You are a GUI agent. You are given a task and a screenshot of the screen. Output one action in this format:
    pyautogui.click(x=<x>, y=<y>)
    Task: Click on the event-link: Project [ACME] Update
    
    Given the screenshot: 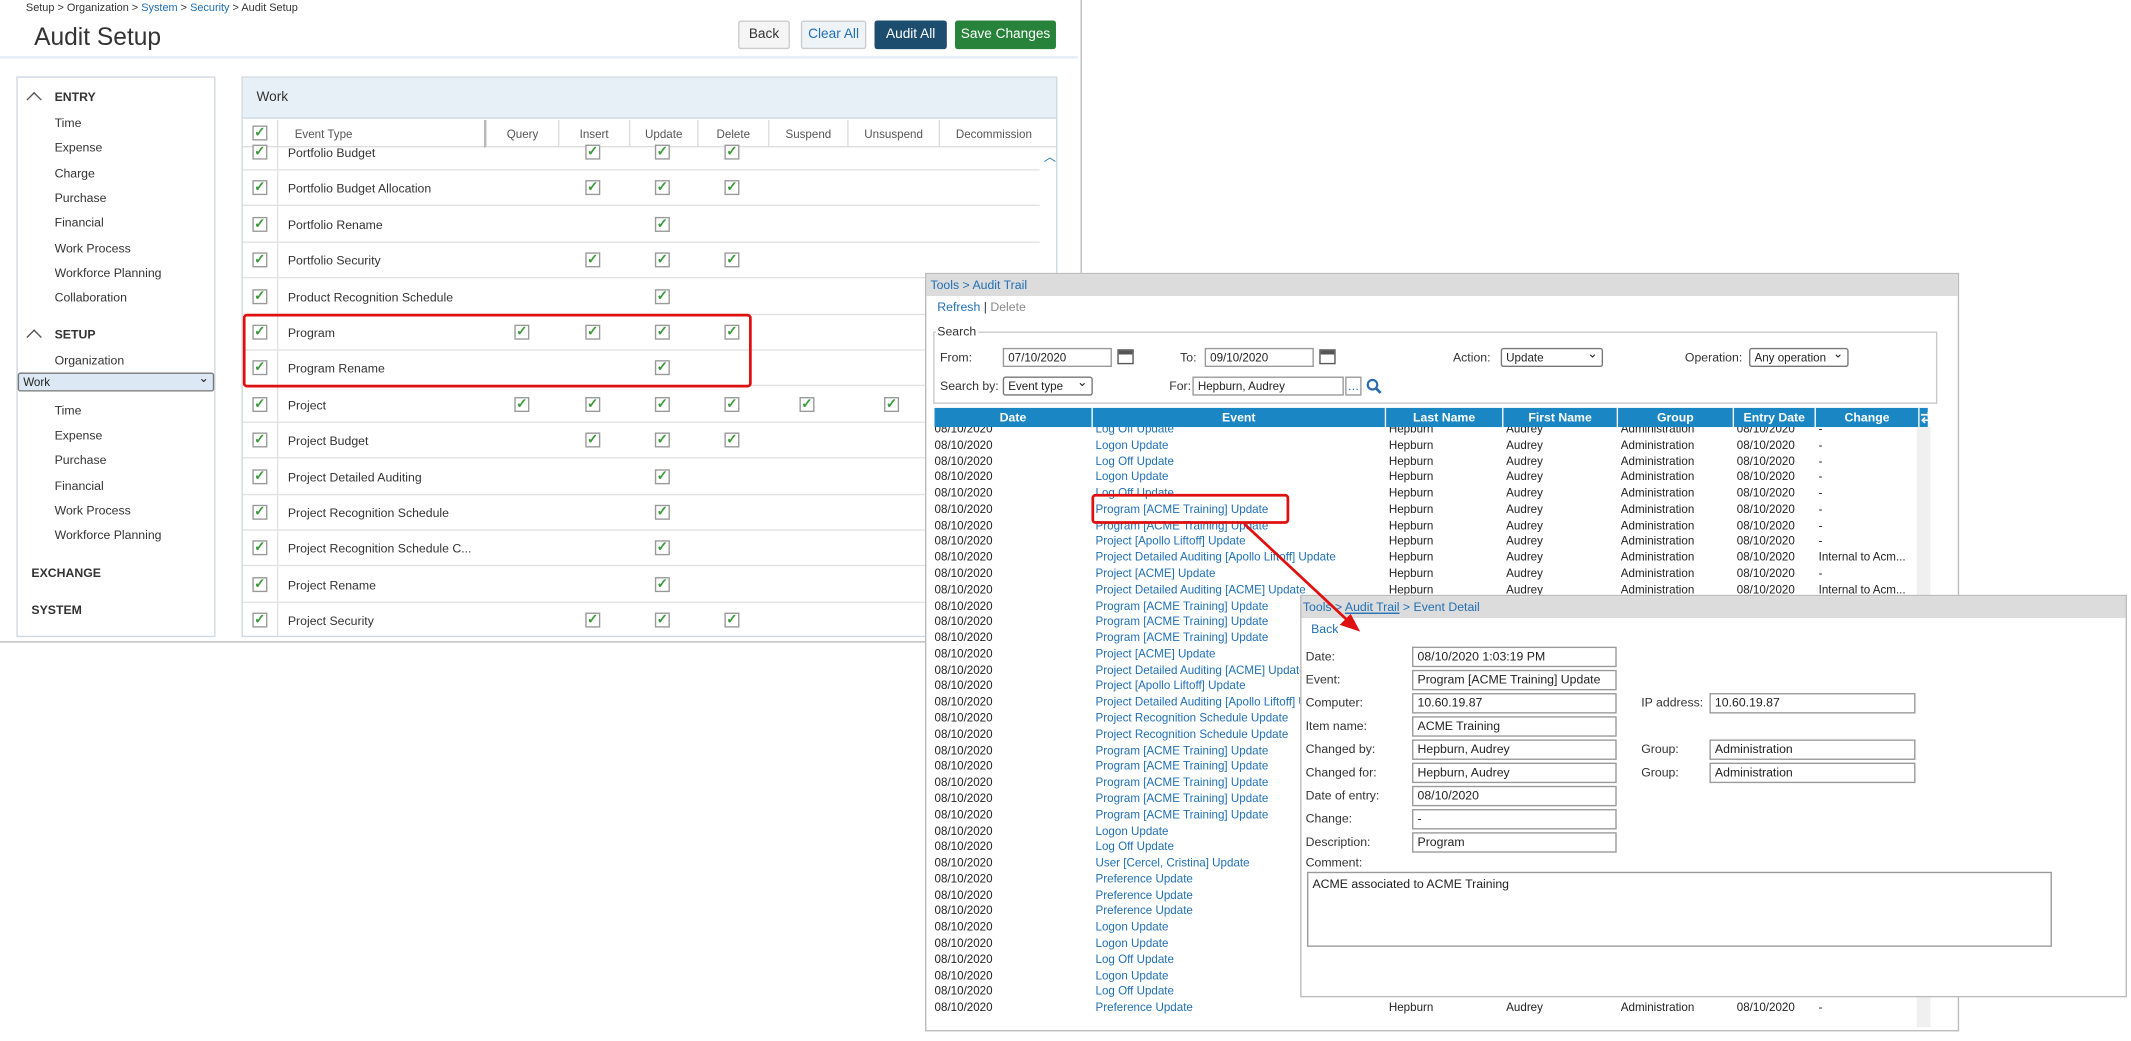 What is the action you would take?
    pyautogui.click(x=1241, y=574)
    